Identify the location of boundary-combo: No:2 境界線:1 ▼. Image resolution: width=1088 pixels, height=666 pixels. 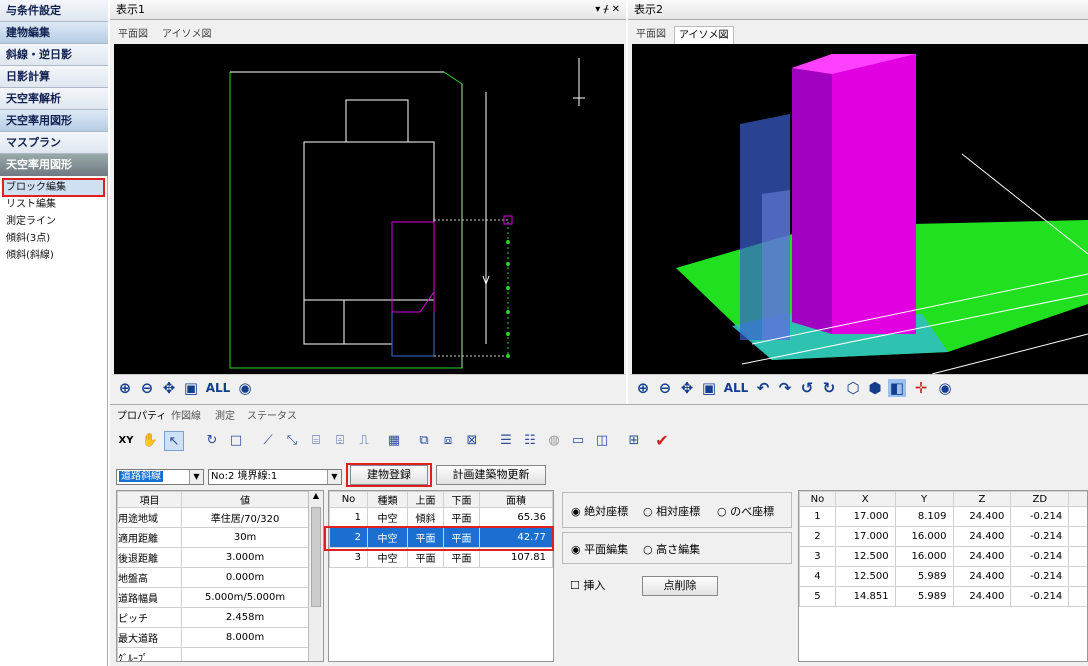
(275, 477).